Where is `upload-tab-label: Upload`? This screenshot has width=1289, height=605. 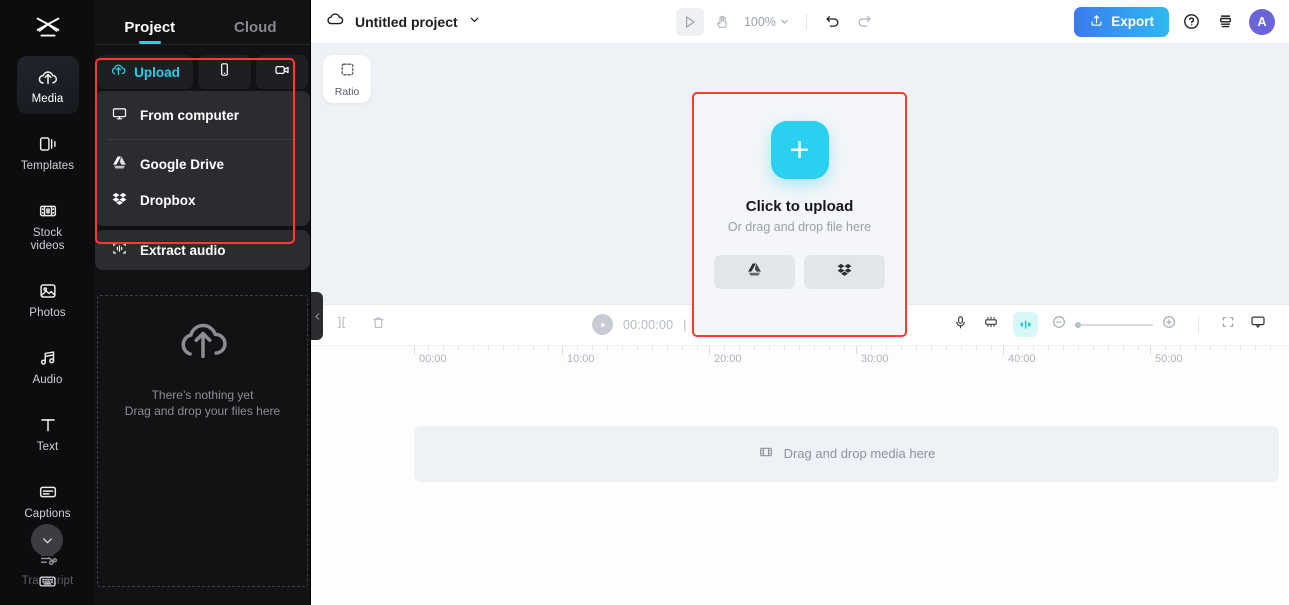
upload-tab-label: Upload is located at coordinates (157, 72).